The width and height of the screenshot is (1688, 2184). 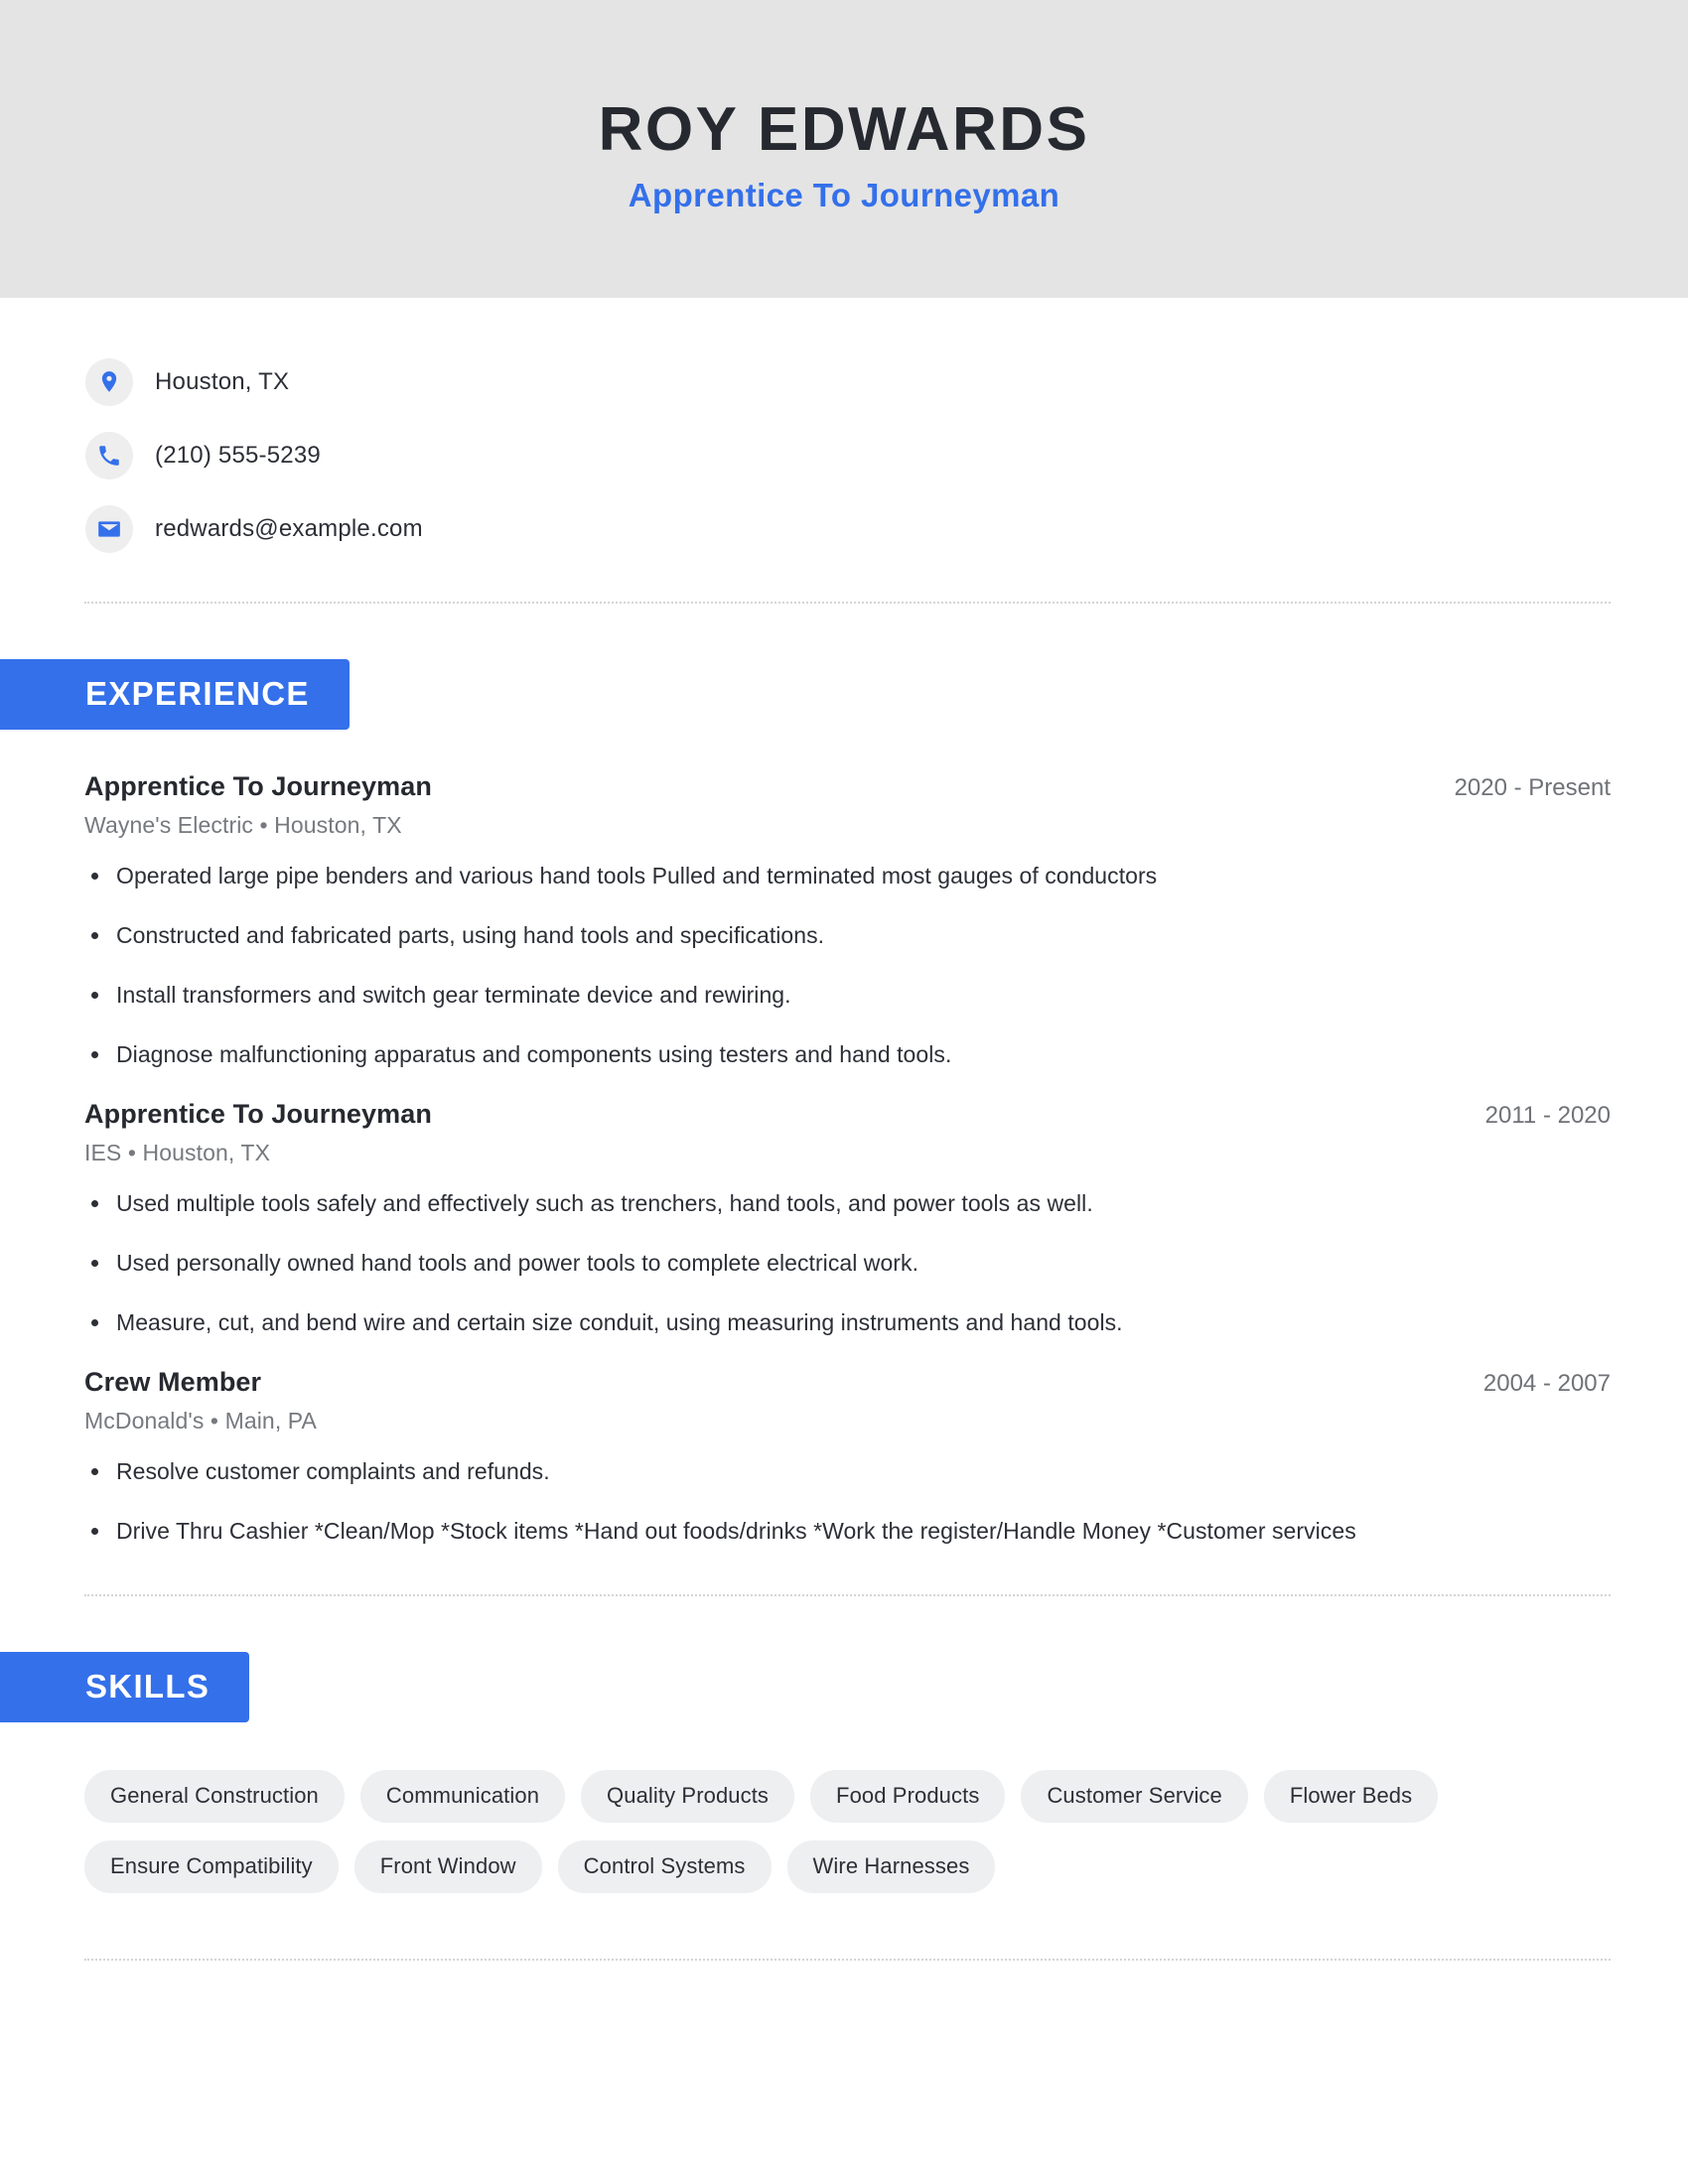 What do you see at coordinates (238, 455) in the screenshot?
I see `contact-phone-text: (210) 555-5239` at bounding box center [238, 455].